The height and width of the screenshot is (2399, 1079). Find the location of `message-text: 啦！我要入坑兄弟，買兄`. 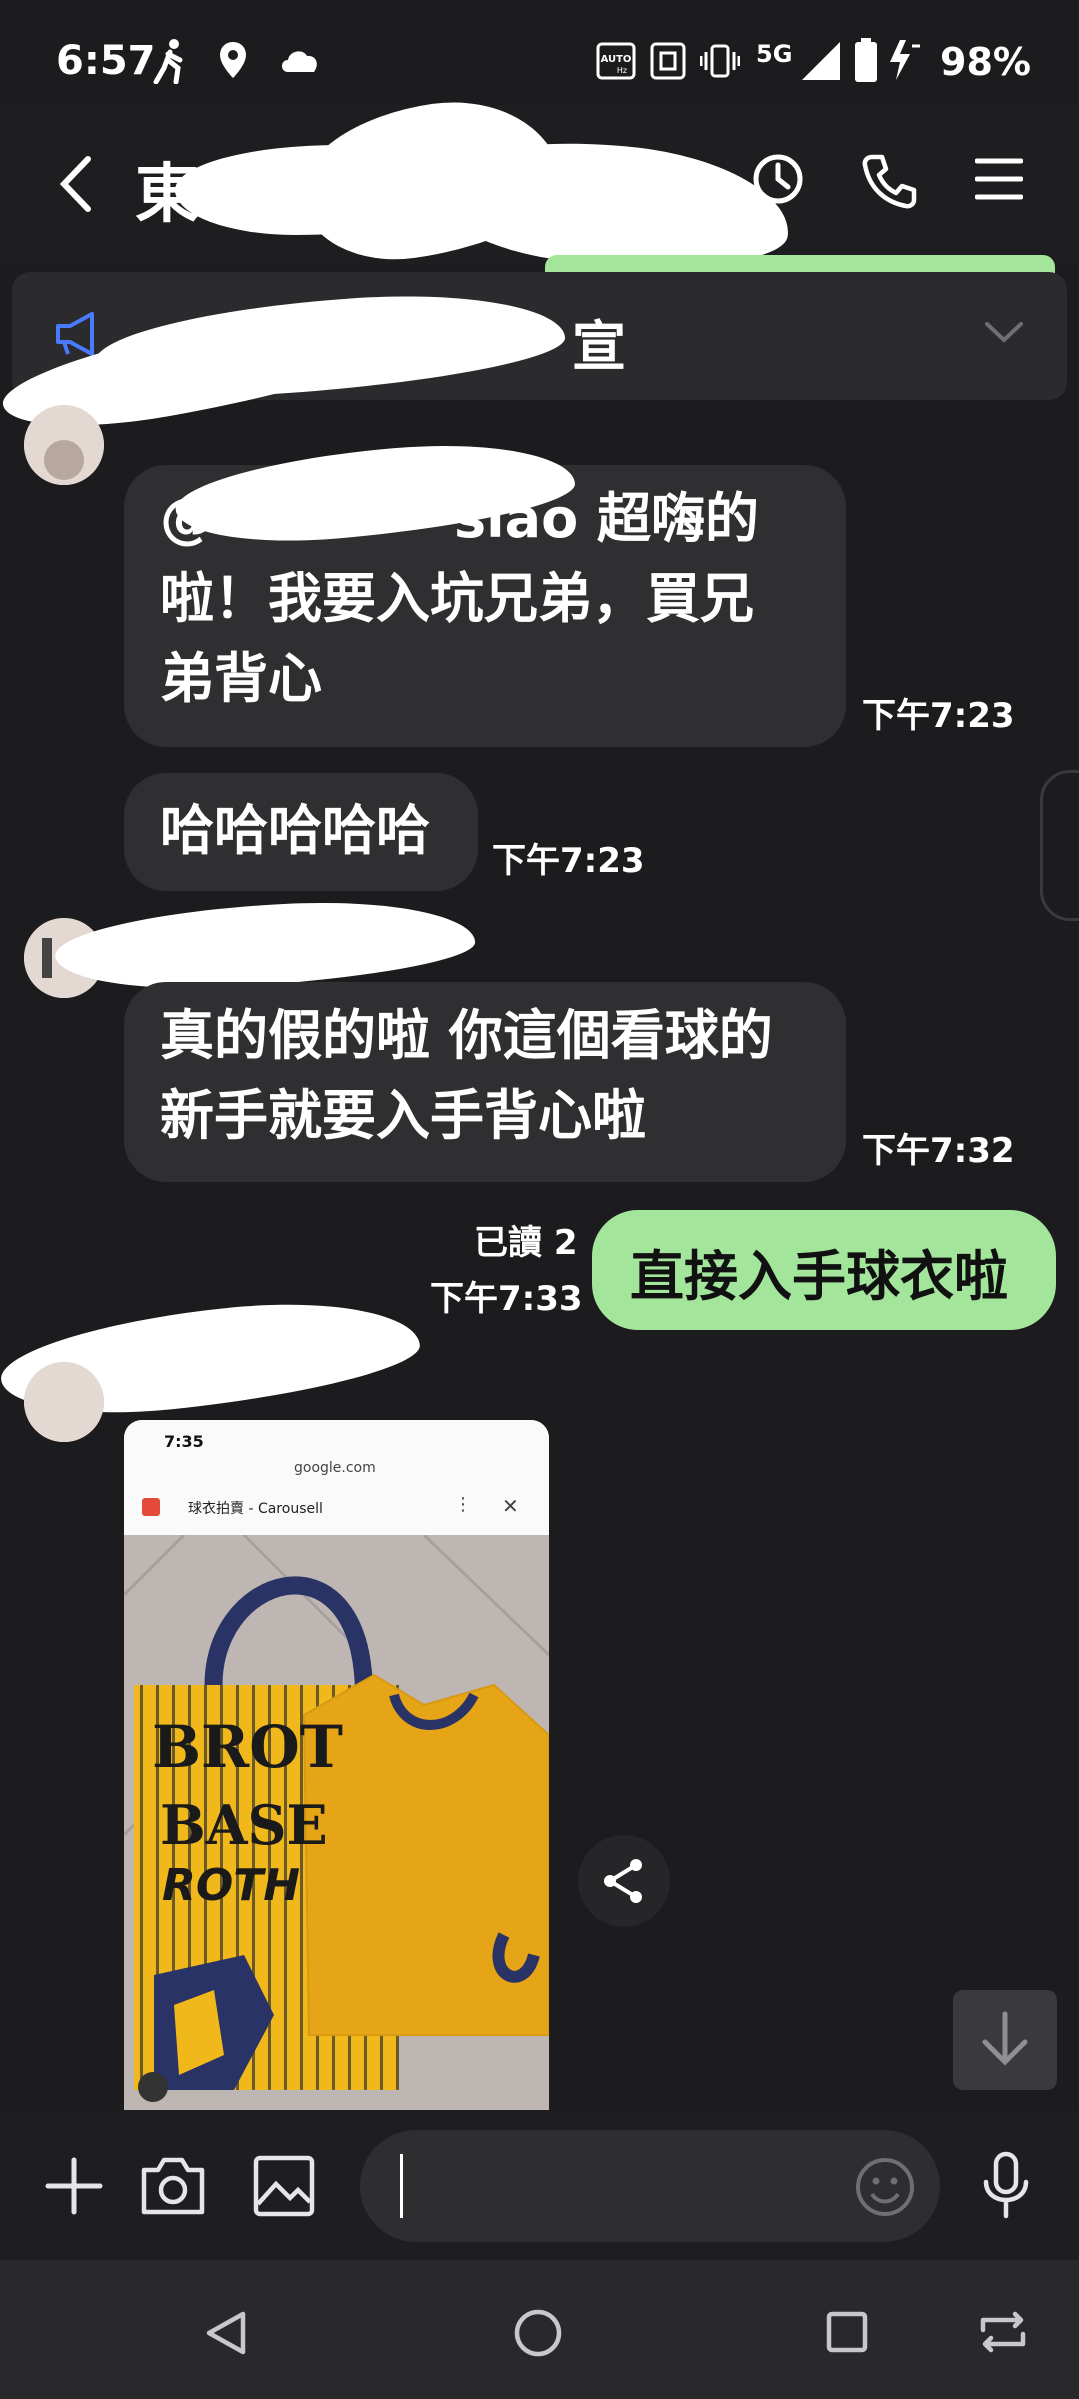

message-text: 啦！我要入坑兄弟，買兄 is located at coordinates (457, 598).